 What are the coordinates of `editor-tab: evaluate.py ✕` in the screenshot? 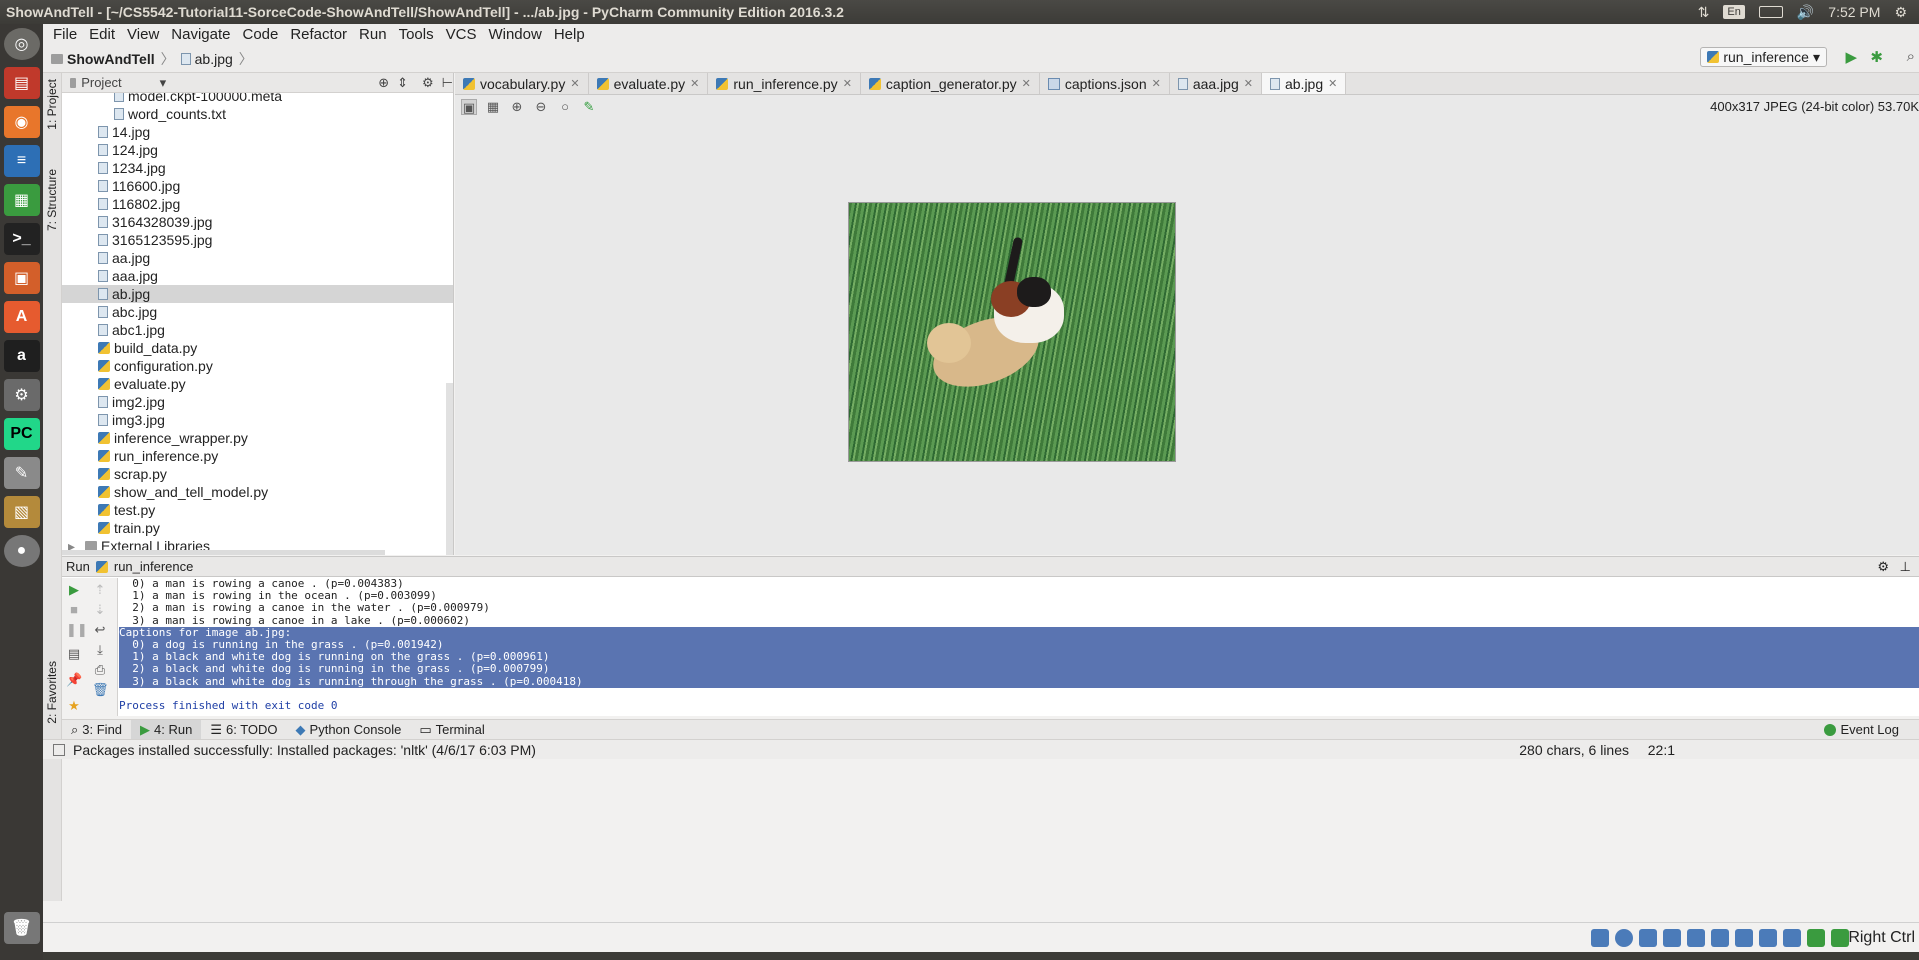 It's located at (649, 83).